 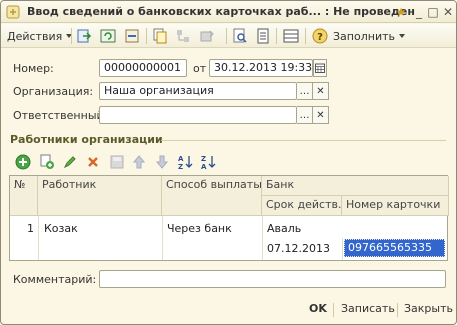 What do you see at coordinates (198, 91) in the screenshot?
I see `organization-field: Наша организация` at bounding box center [198, 91].